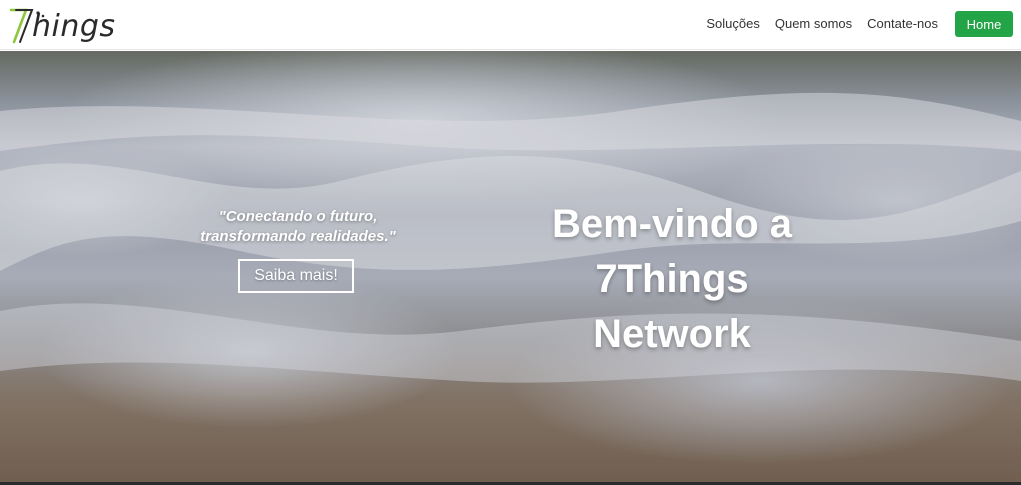  What do you see at coordinates (984, 24) in the screenshot?
I see `home-button: Home` at bounding box center [984, 24].